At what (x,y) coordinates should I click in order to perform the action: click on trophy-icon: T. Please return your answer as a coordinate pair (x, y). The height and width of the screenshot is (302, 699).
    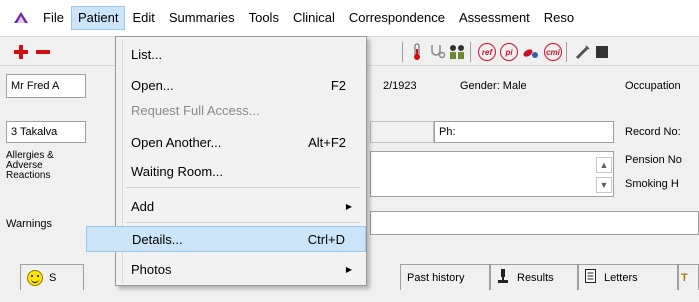
    Looking at the image, I should click on (684, 277).